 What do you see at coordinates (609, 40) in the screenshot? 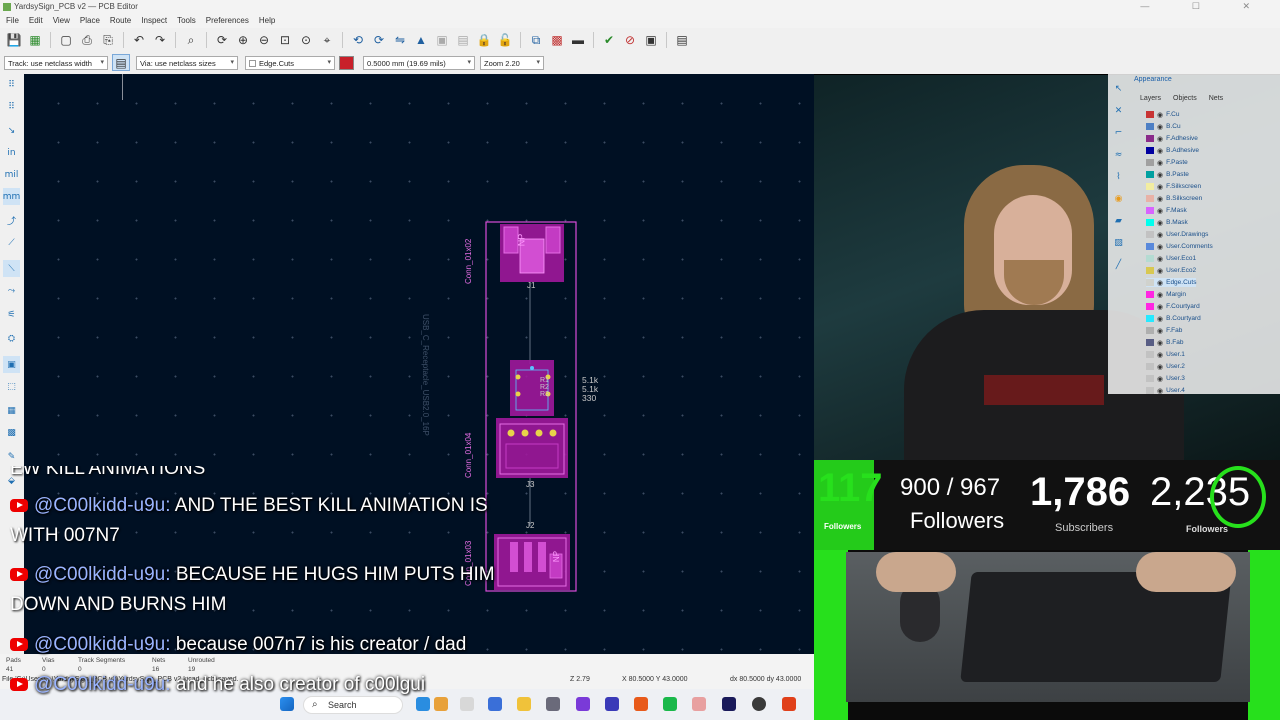
I see `drc-icon: ✔` at bounding box center [609, 40].